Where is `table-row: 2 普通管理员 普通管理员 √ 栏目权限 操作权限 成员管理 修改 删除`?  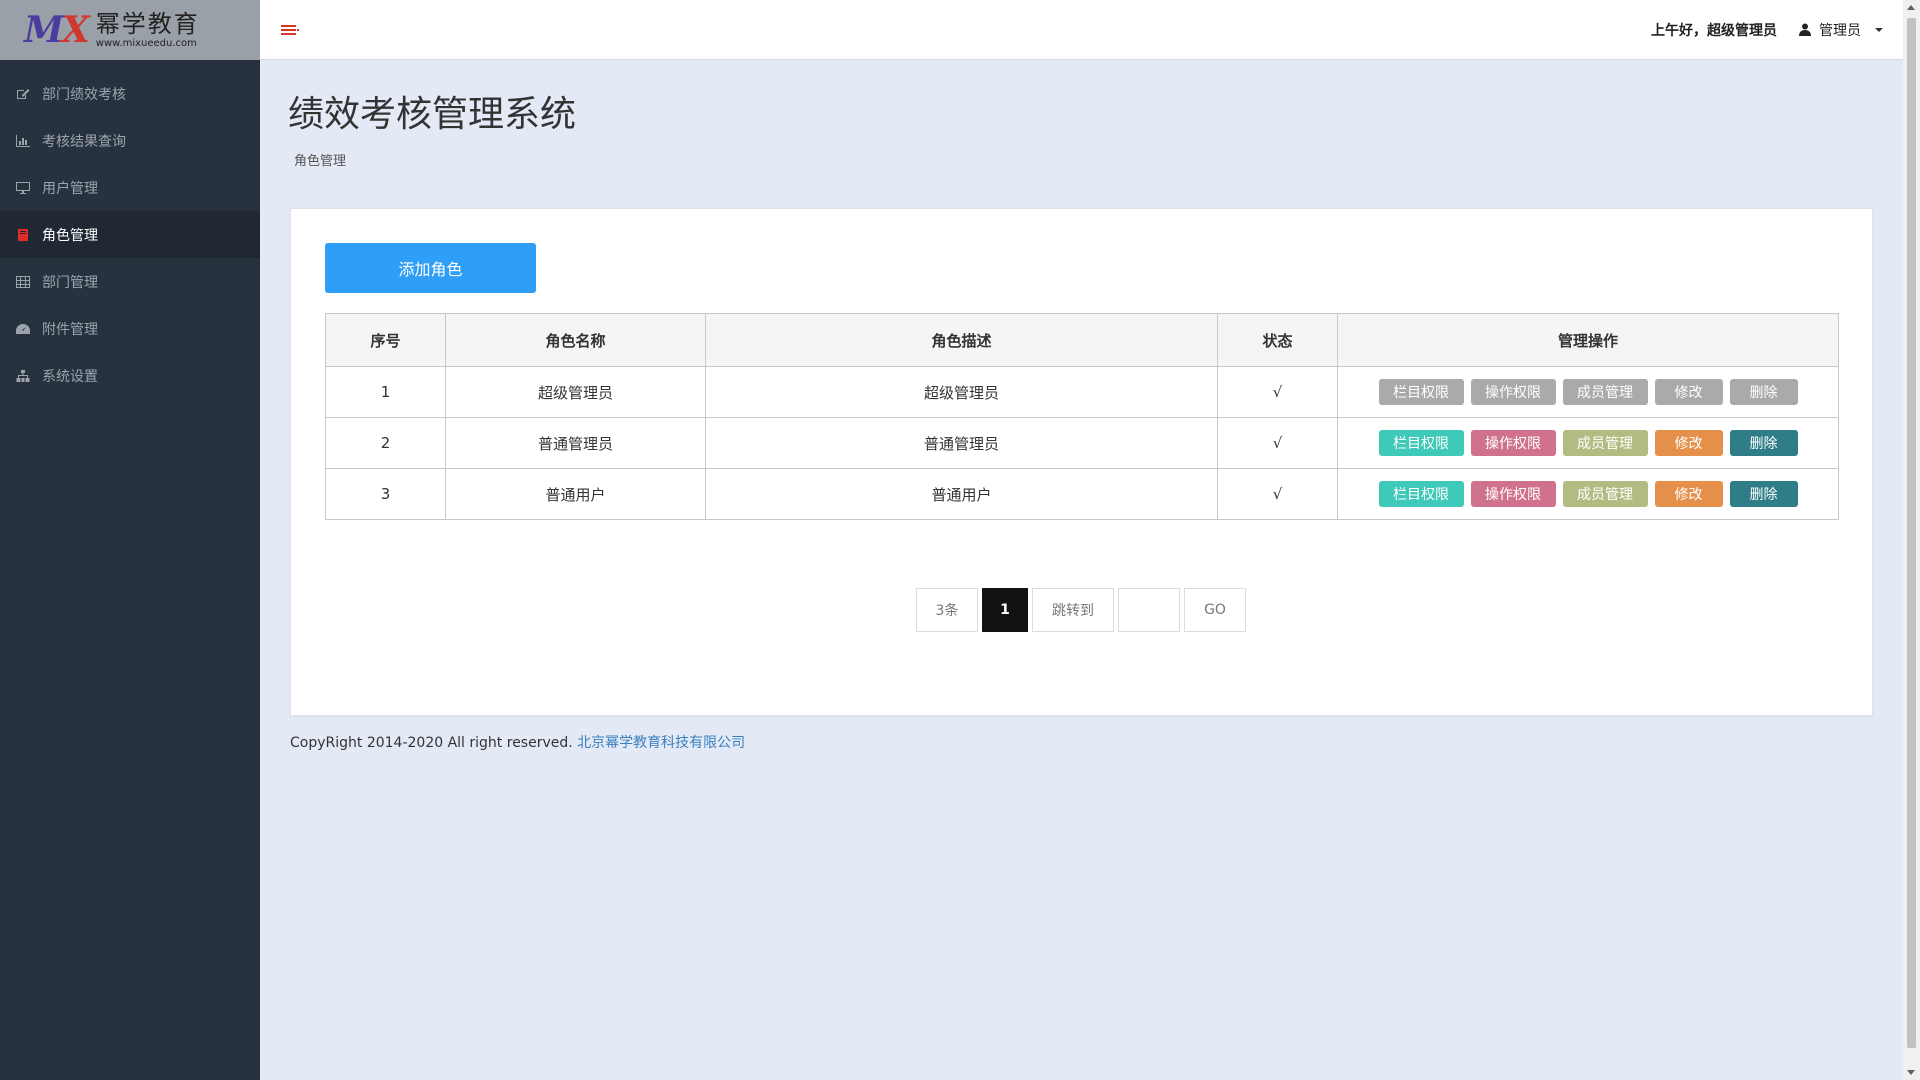 table-row: 2 普通管理员 普通管理员 √ 栏目权限 操作权限 成员管理 修改 删除 is located at coordinates (1082, 443).